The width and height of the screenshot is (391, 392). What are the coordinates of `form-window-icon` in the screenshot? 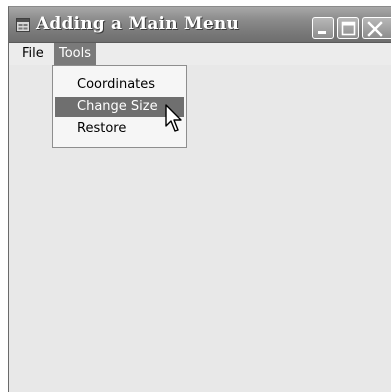 It's located at (23, 25).